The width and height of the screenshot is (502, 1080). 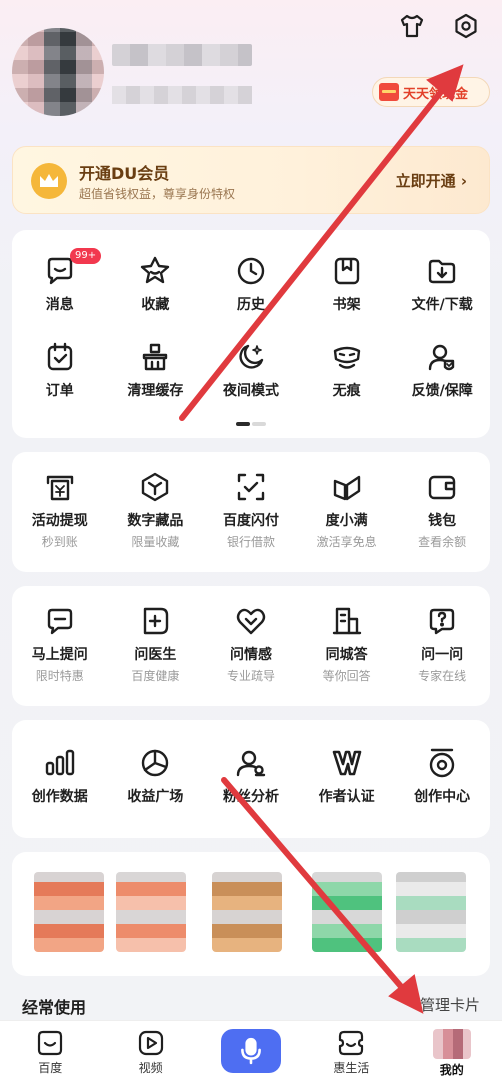 What do you see at coordinates (155, 676) in the screenshot?
I see `consult-sub: 百度健康` at bounding box center [155, 676].